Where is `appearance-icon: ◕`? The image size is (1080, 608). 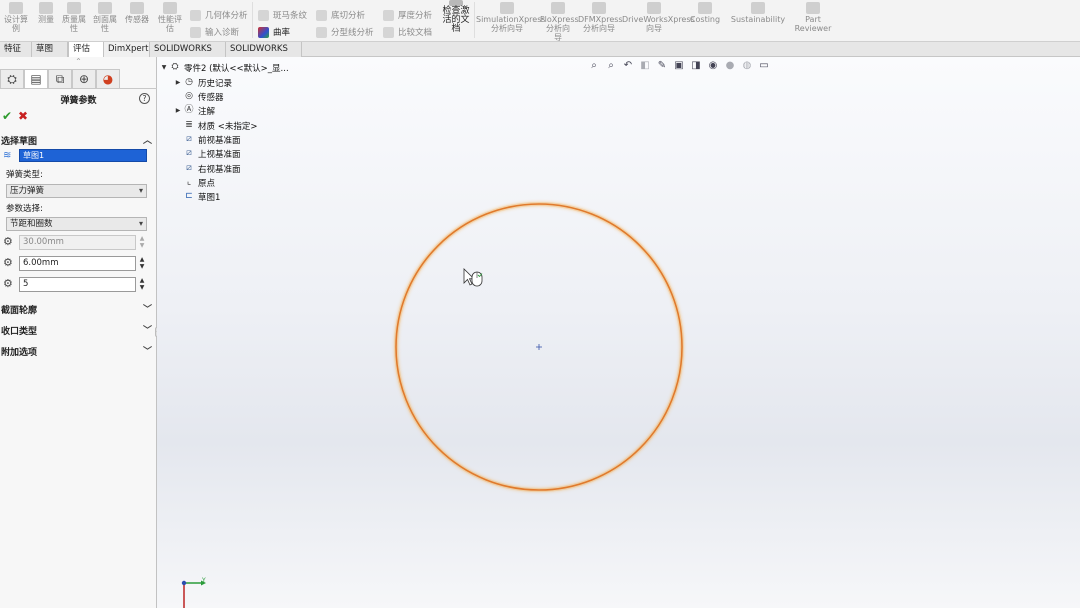 appearance-icon: ◕ is located at coordinates (108, 79).